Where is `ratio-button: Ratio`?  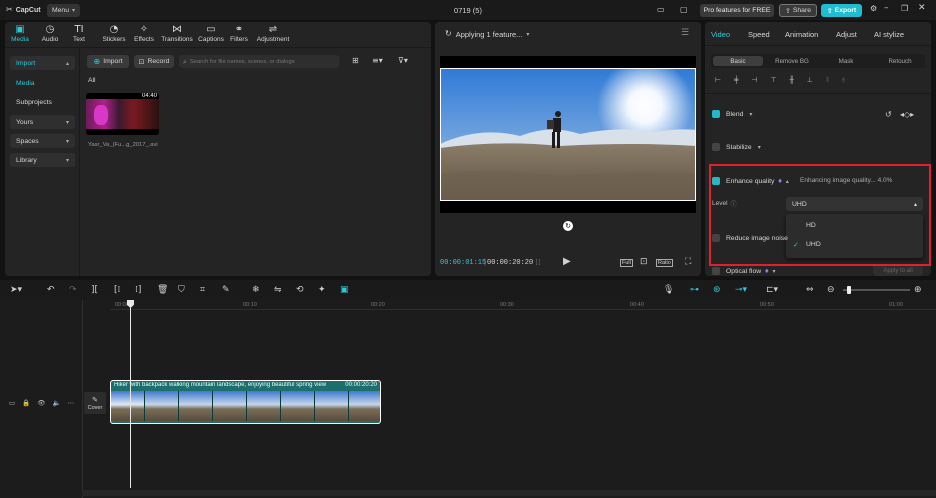
ratio-button: Ratio is located at coordinates (664, 263).